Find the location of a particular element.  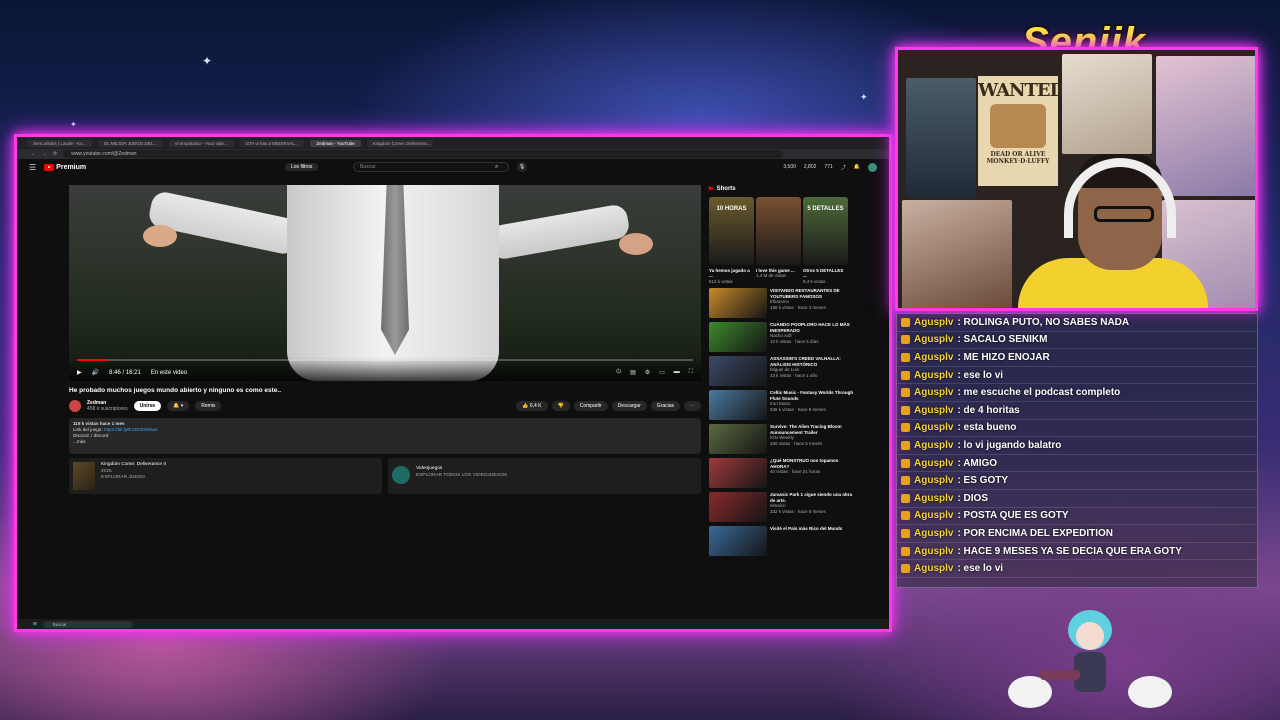

avatar is located at coordinates (872, 167).